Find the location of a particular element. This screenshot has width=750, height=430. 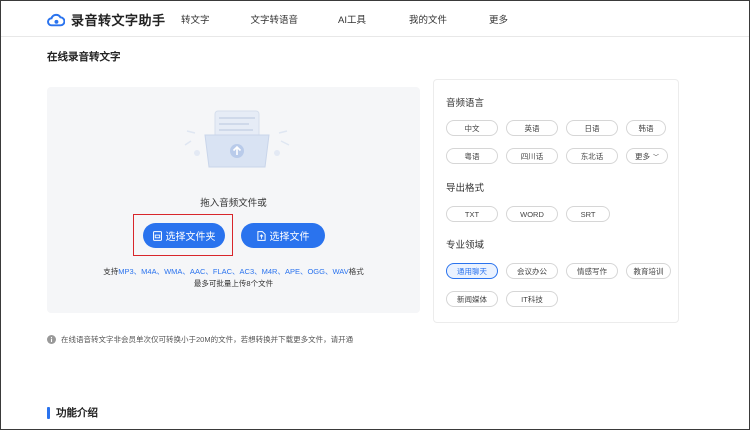

nav-item-more: 更多 is located at coordinates (498, 19).